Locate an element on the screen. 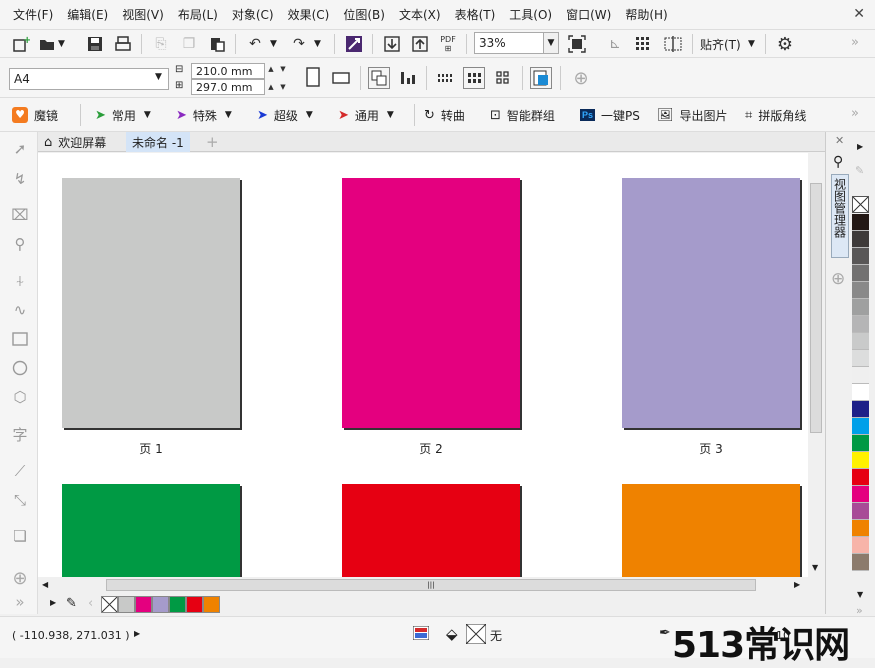  freehand-tool-icon: ⍭ is located at coordinates (20, 281).